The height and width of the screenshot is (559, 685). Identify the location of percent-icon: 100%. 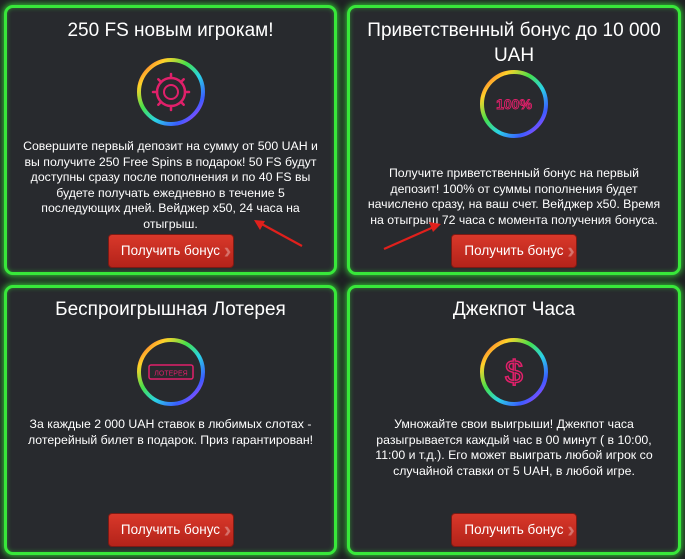
(514, 104).